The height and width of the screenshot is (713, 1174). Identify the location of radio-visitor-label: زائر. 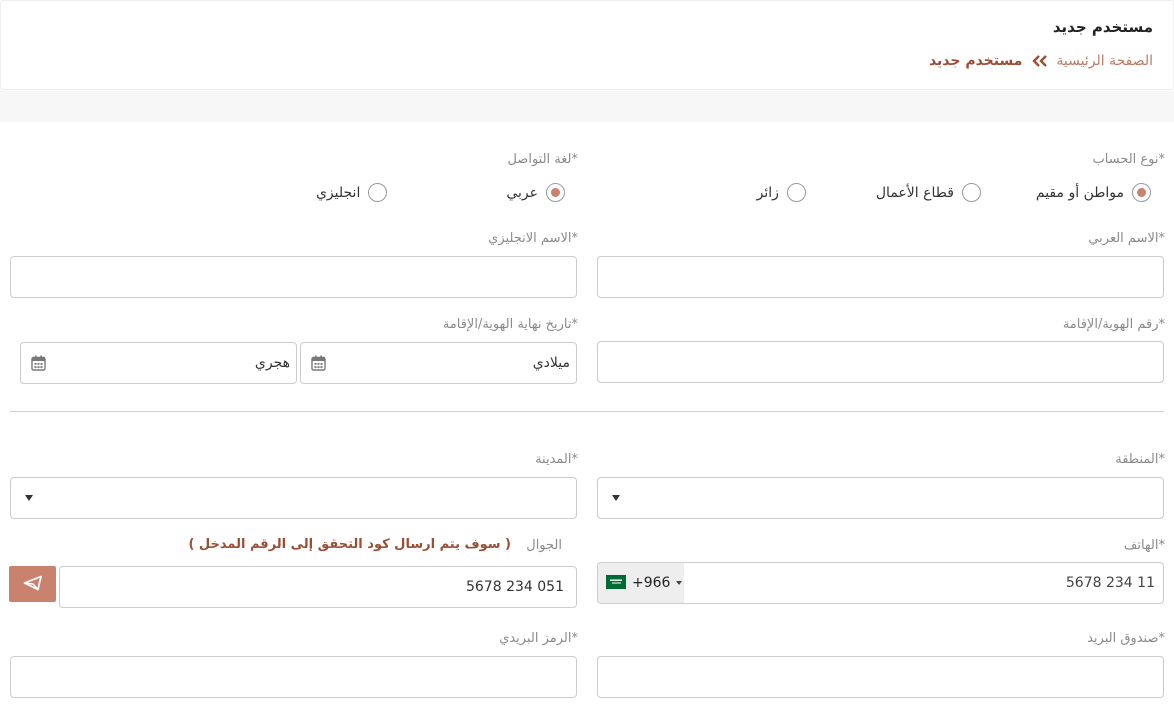
(767, 192).